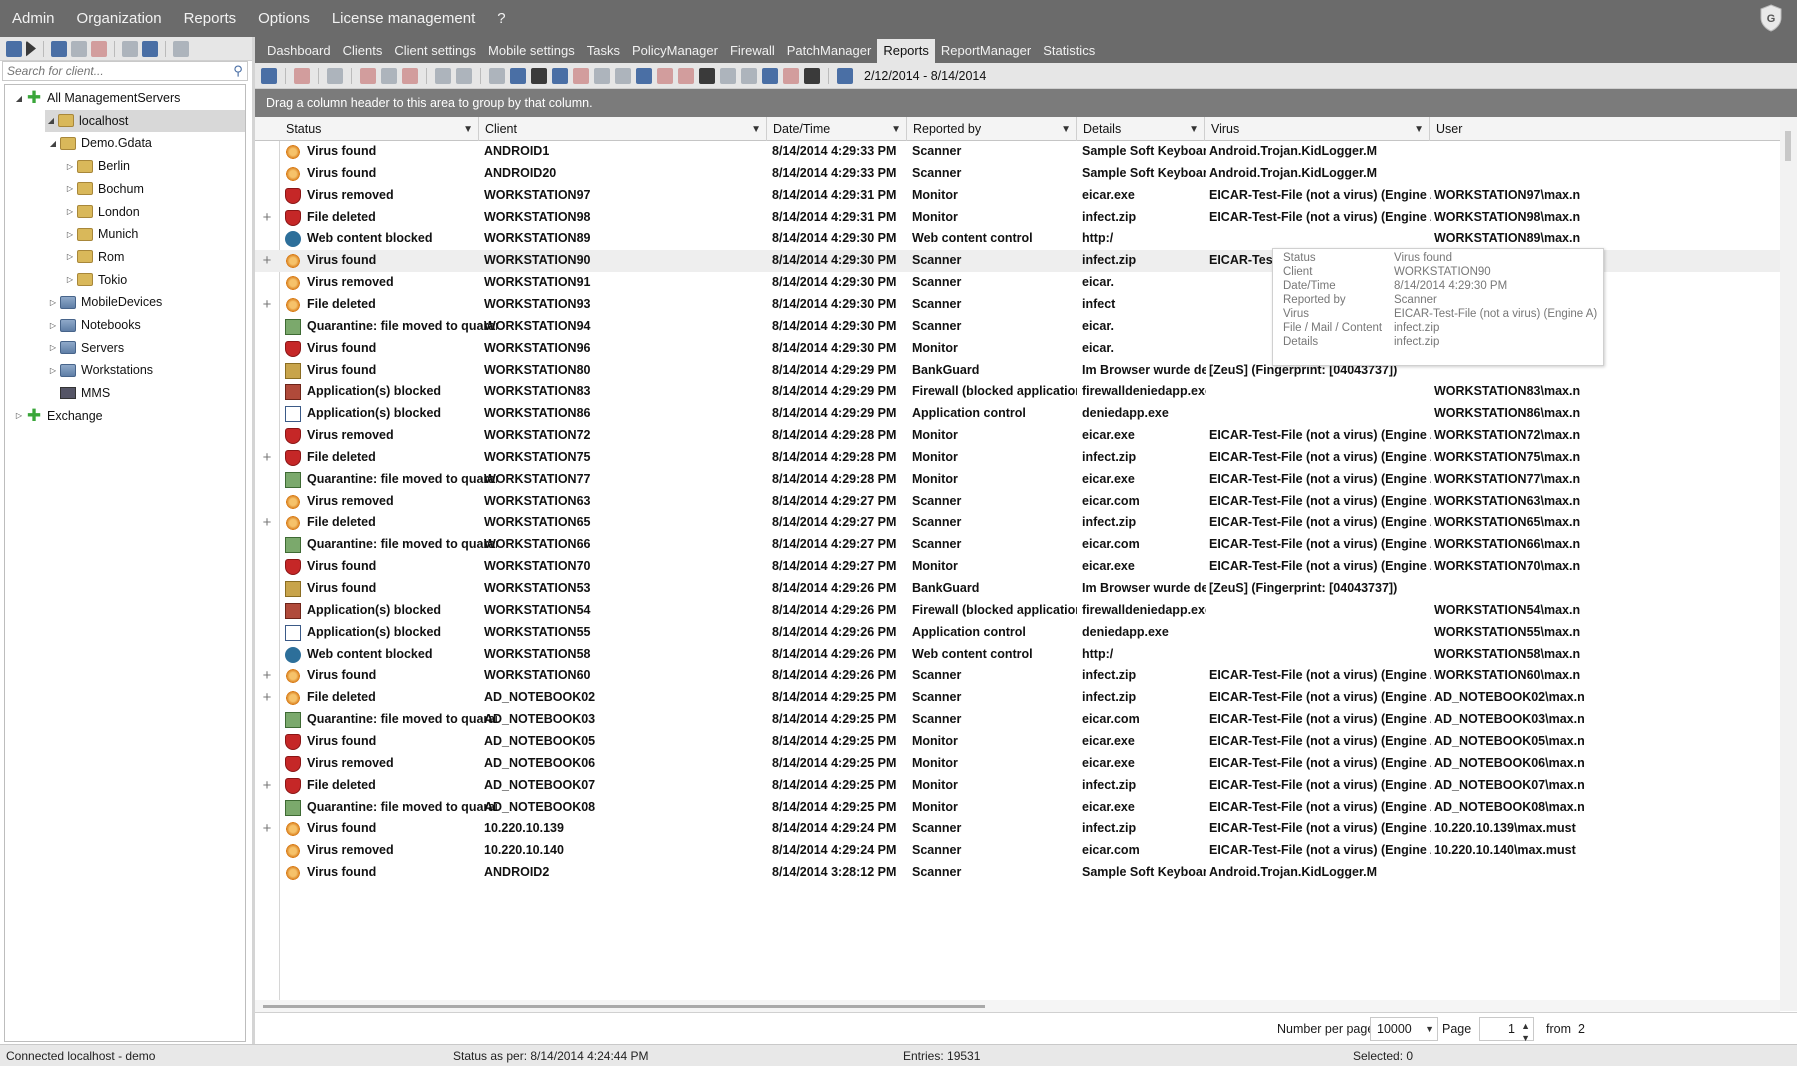 This screenshot has height=1066, width=1797. I want to click on tree-node: ▷ Bochum, so click(104, 189).